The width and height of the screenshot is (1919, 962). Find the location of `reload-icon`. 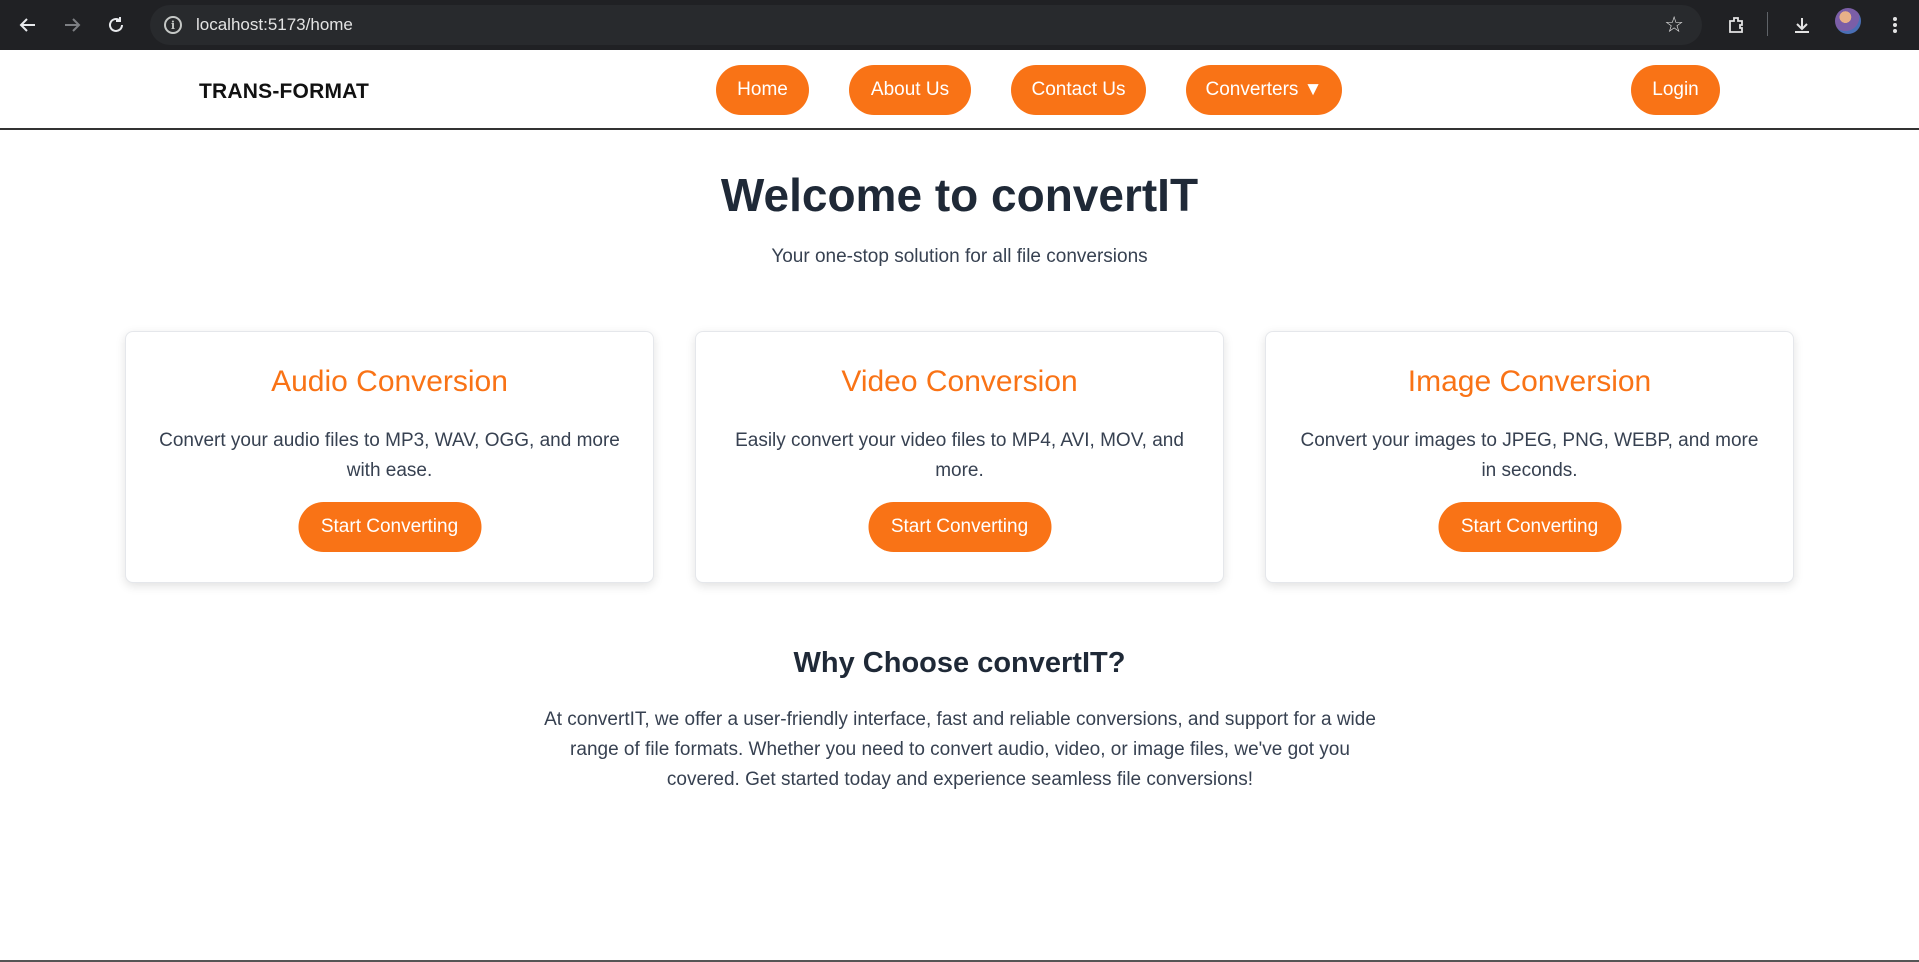

reload-icon is located at coordinates (116, 24).